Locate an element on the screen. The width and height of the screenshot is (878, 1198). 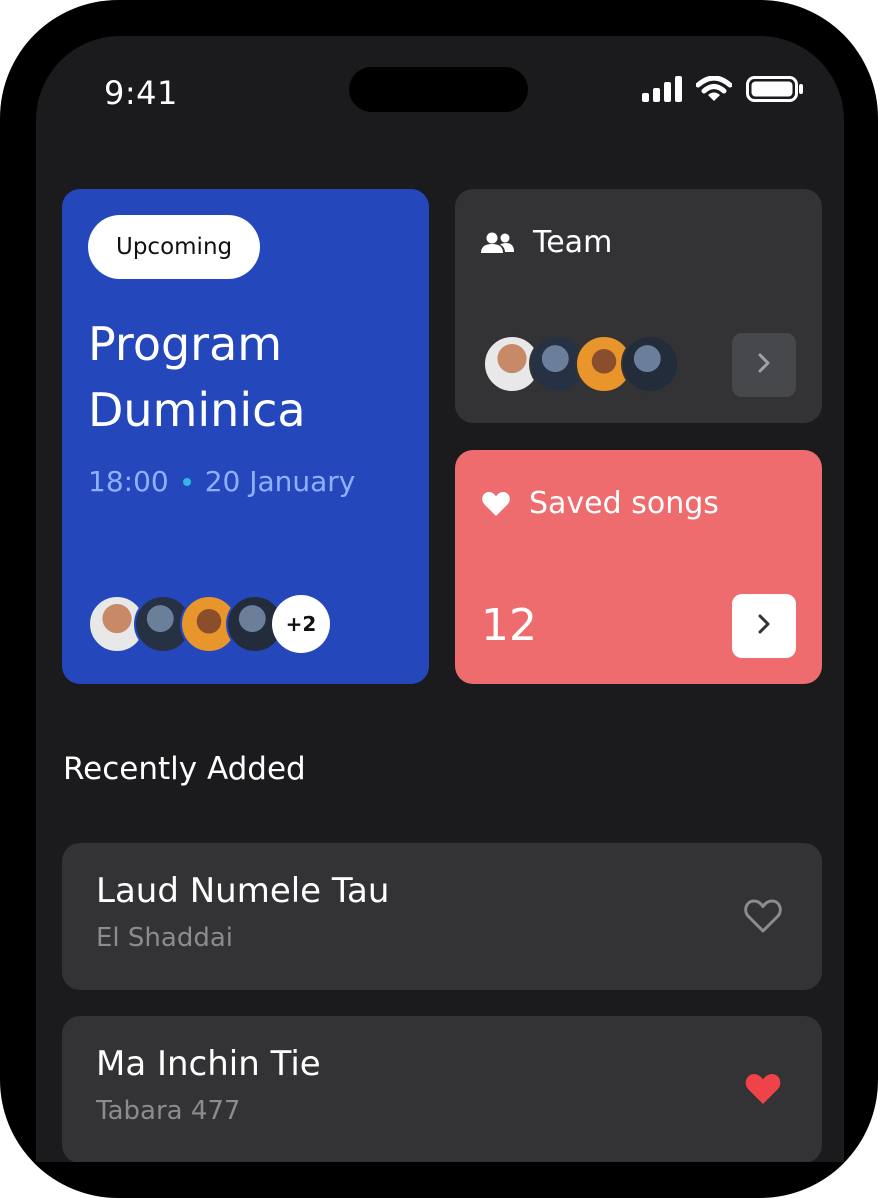
team-label: Team is located at coordinates (573, 242).